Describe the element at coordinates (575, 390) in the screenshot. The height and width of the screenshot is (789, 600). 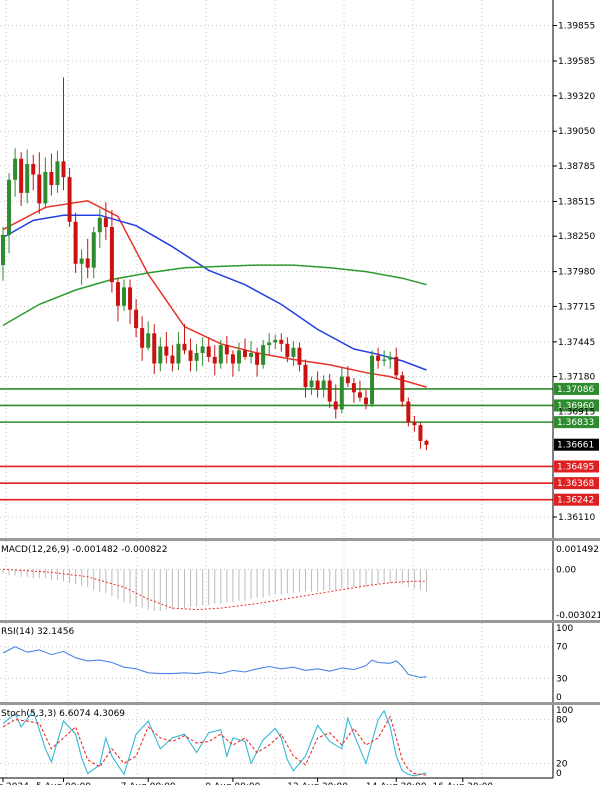
I see `price-label: 1.37086` at that location.